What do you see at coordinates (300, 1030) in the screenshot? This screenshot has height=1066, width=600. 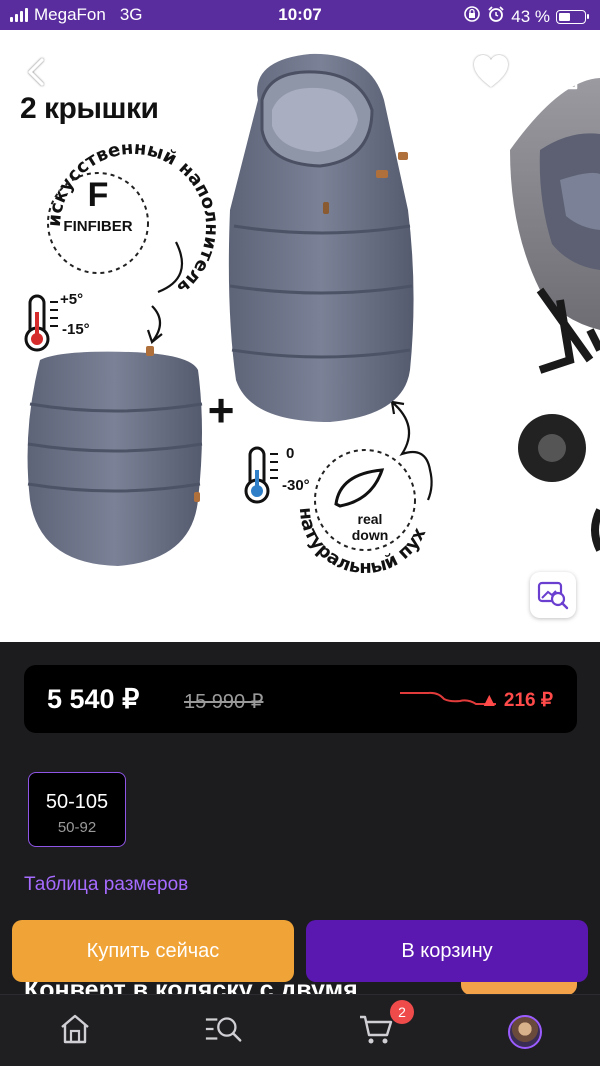 I see `bottom-nav: 2` at bounding box center [300, 1030].